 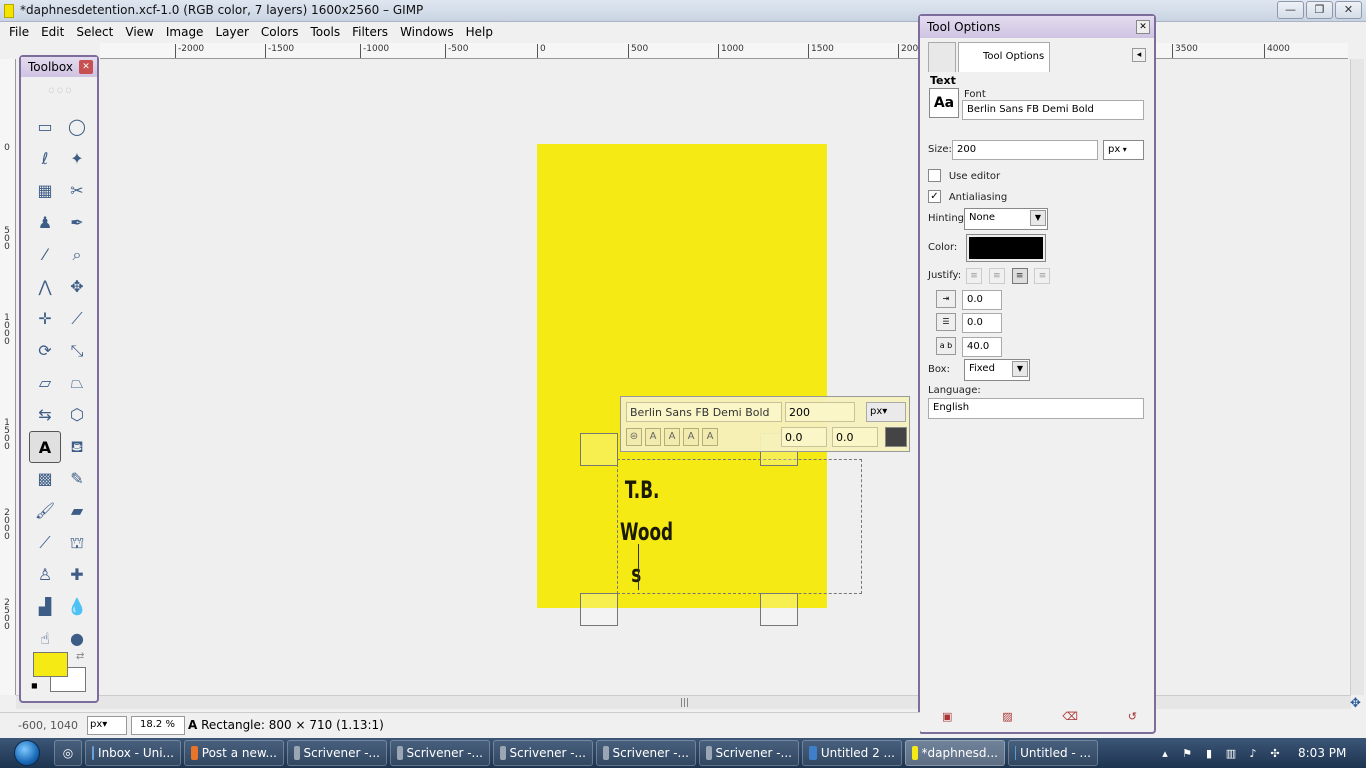 I want to click on restore-options-icon: ▨, so click(x=1007, y=716).